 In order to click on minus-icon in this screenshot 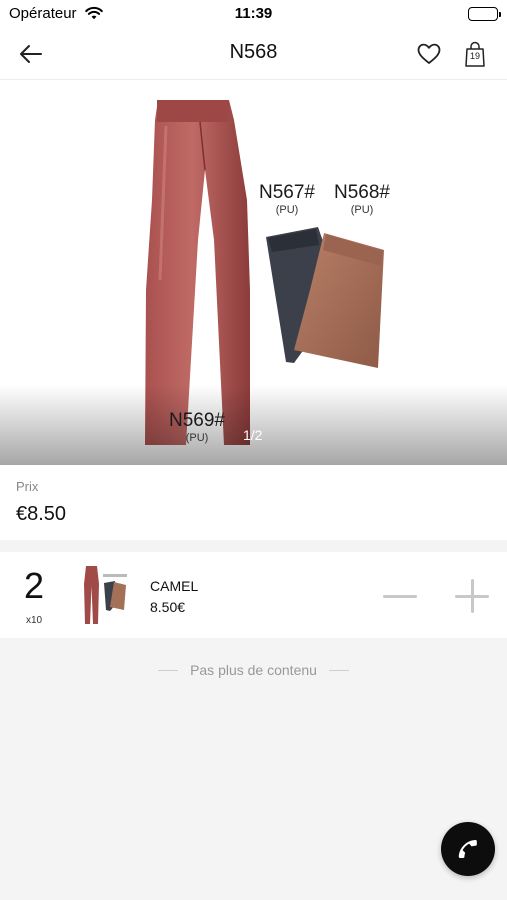, I will do `click(400, 596)`.